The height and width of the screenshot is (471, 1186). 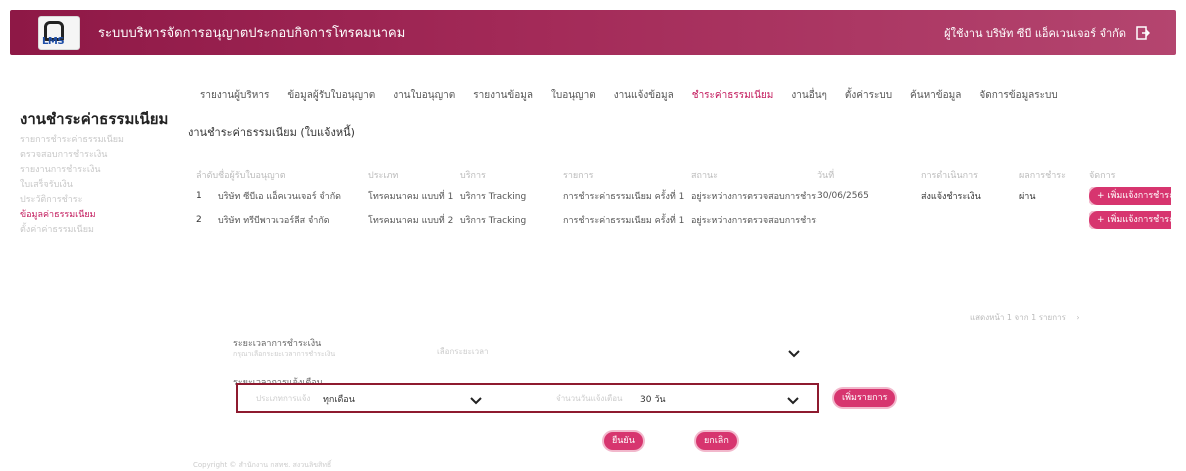 What do you see at coordinates (72, 215) in the screenshot?
I see `sidebar-item-active: ข้อมูลค่าธรรมเนียม` at bounding box center [72, 215].